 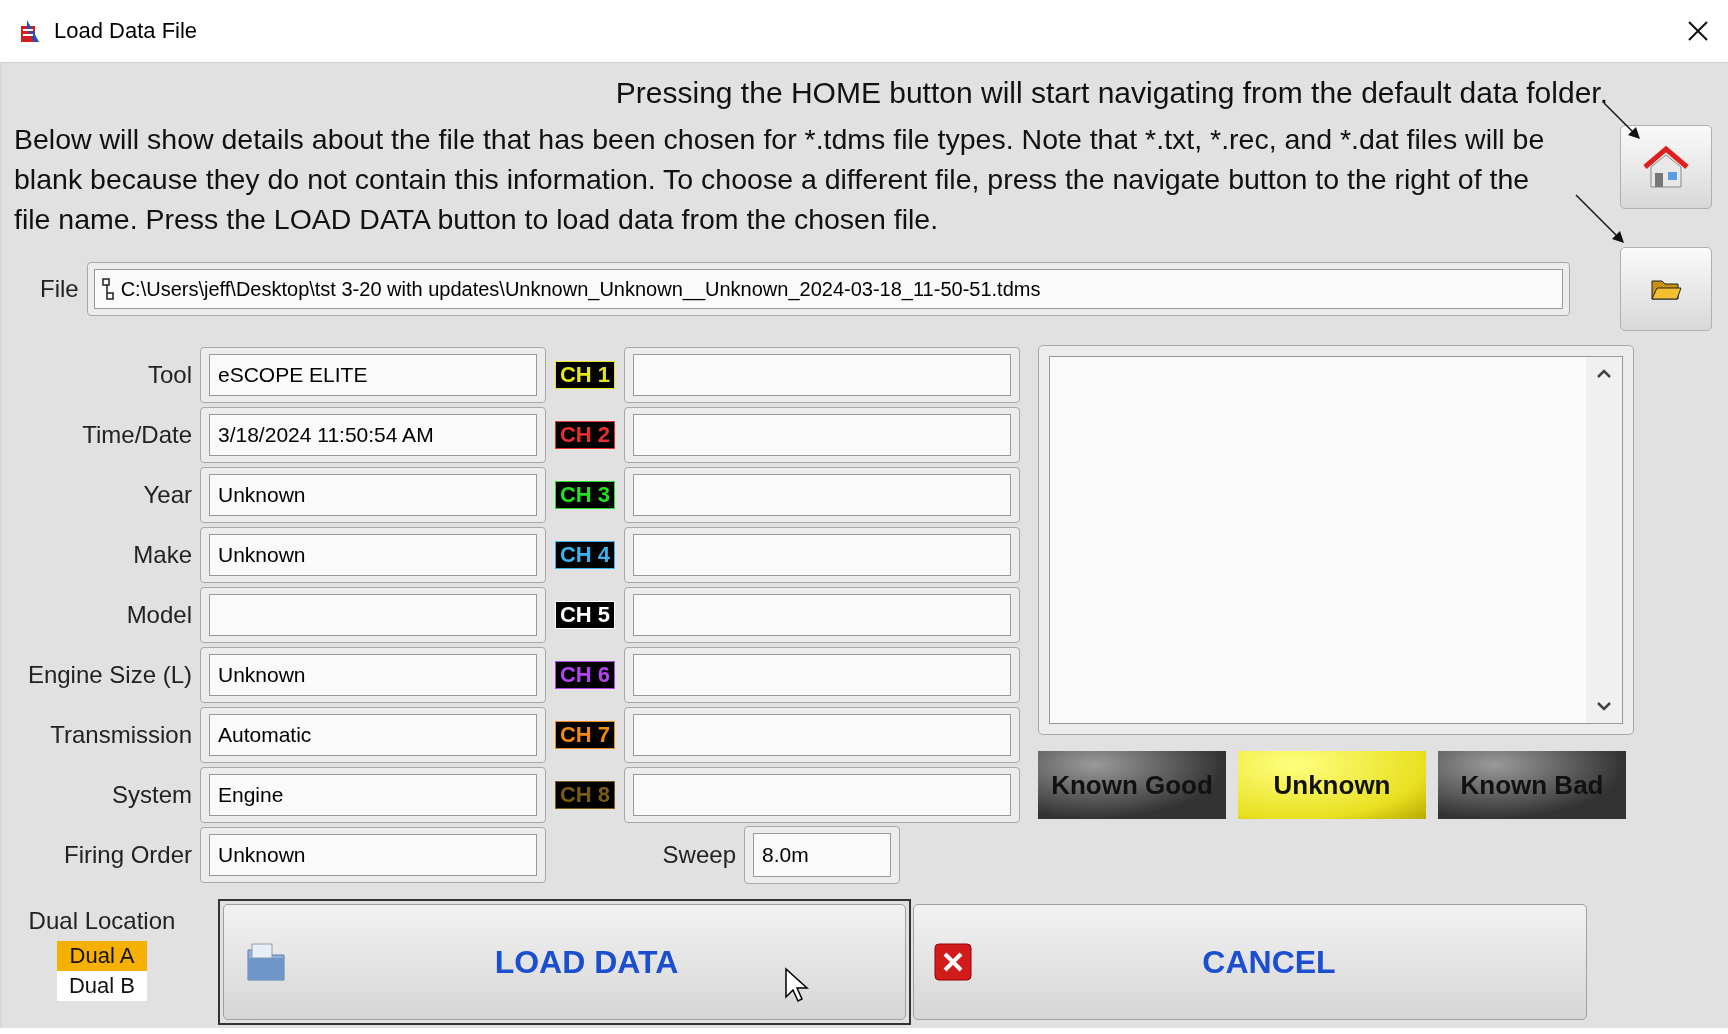 I want to click on text-field: 3/18/2024 11:50:54 AM, so click(x=373, y=435).